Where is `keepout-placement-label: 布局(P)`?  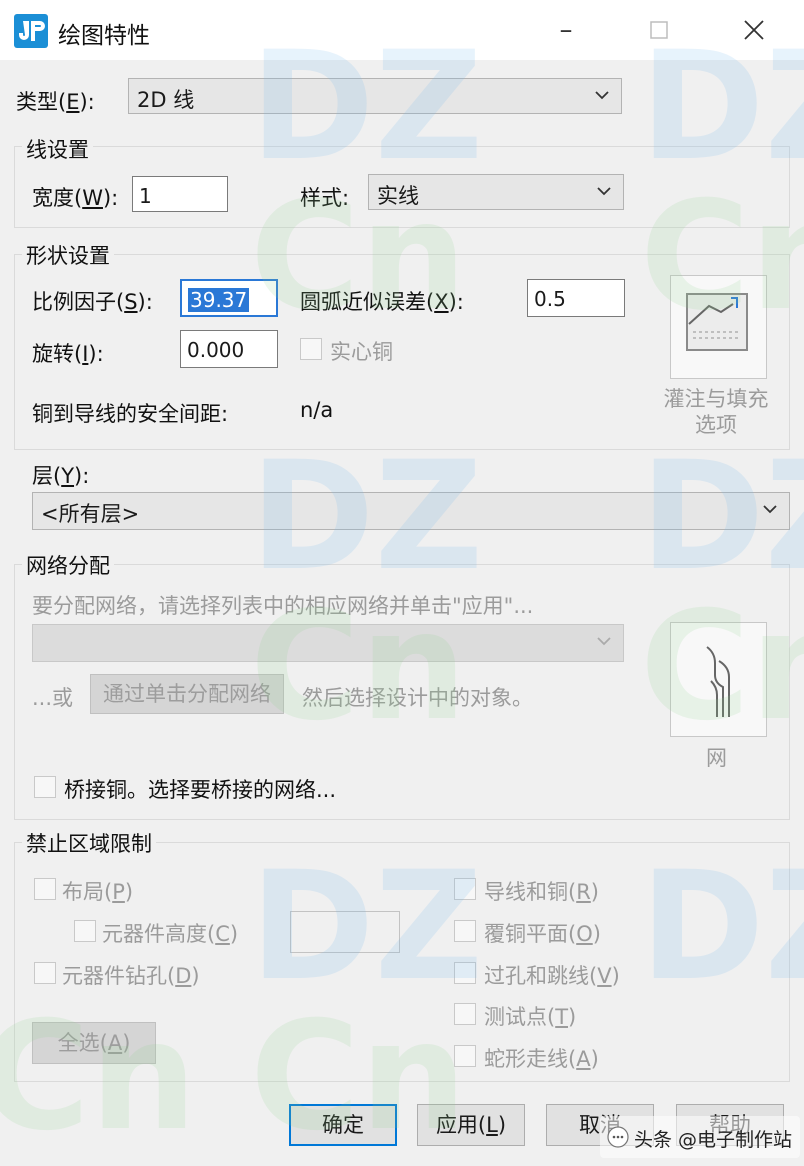
keepout-placement-label: 布局(P) is located at coordinates (98, 892).